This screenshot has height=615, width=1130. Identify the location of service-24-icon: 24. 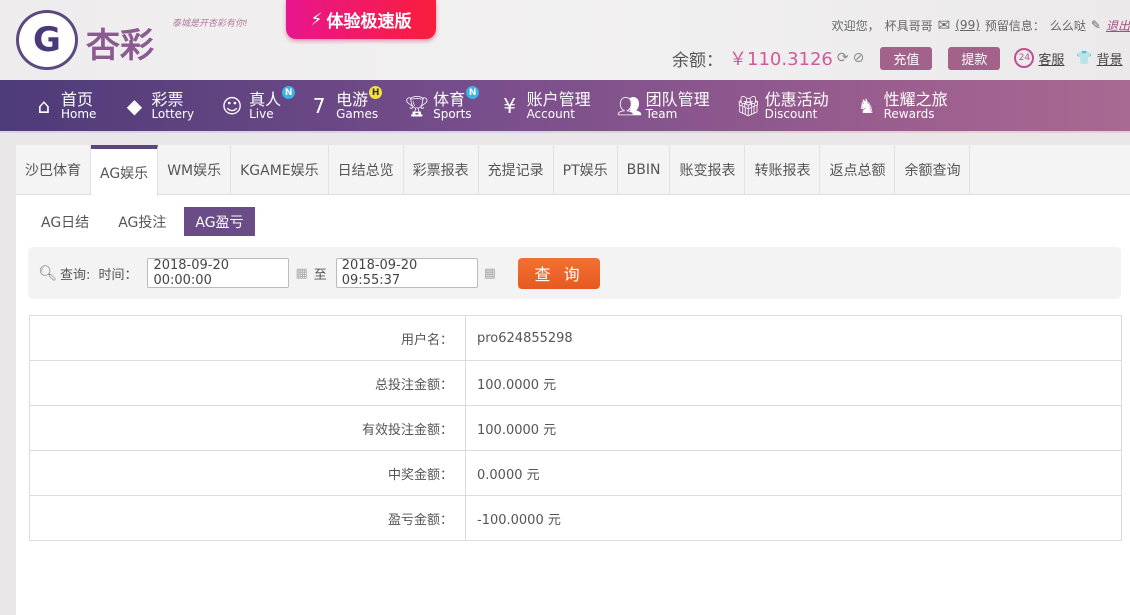
(1024, 58).